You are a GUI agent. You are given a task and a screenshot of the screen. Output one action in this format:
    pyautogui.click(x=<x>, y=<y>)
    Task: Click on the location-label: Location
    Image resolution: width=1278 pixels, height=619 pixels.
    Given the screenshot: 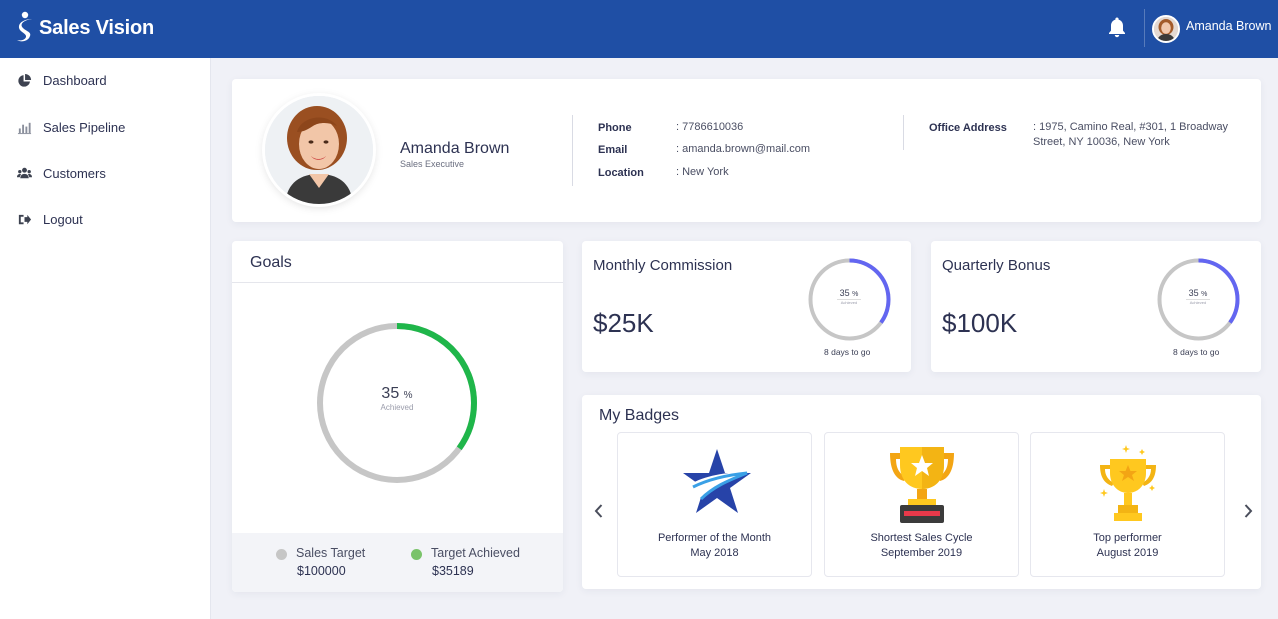 What is the action you would take?
    pyautogui.click(x=621, y=173)
    